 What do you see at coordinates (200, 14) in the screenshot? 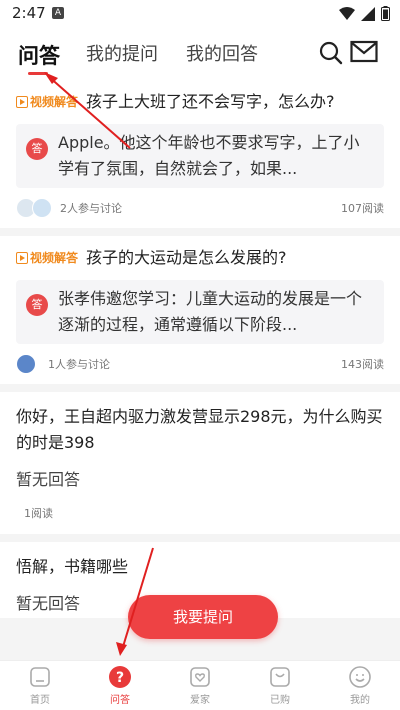
I see `status-bar: 2:47 A` at bounding box center [200, 14].